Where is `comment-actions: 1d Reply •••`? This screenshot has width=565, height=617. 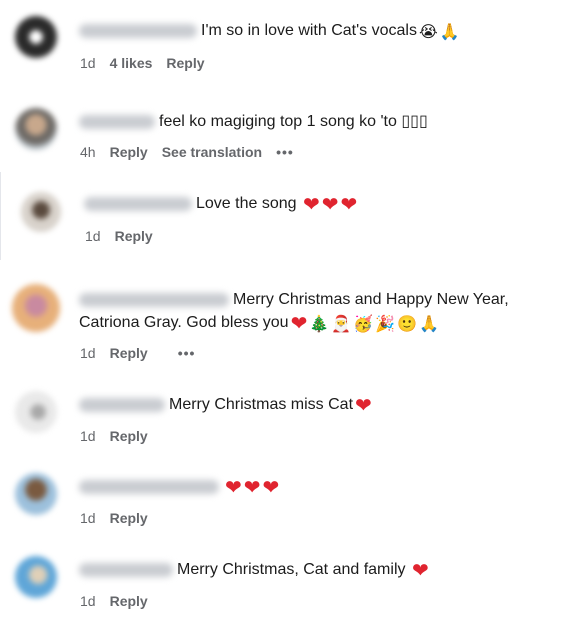 comment-actions: 1d Reply ••• is located at coordinates (144, 353).